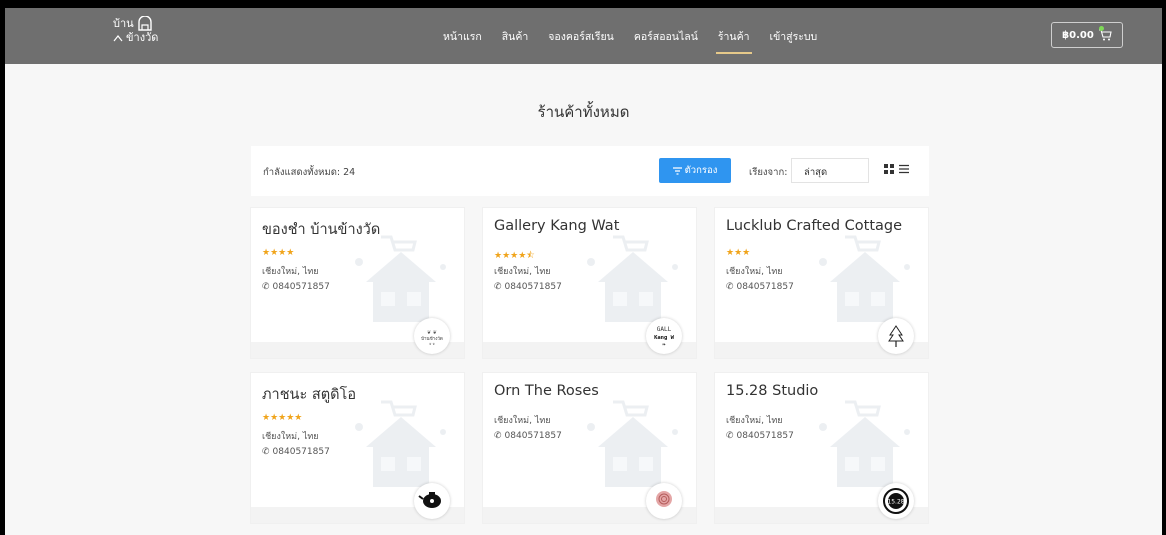 The width and height of the screenshot is (1166, 535). I want to click on page-title: ร้านค้าทั้งหมด, so click(583, 112).